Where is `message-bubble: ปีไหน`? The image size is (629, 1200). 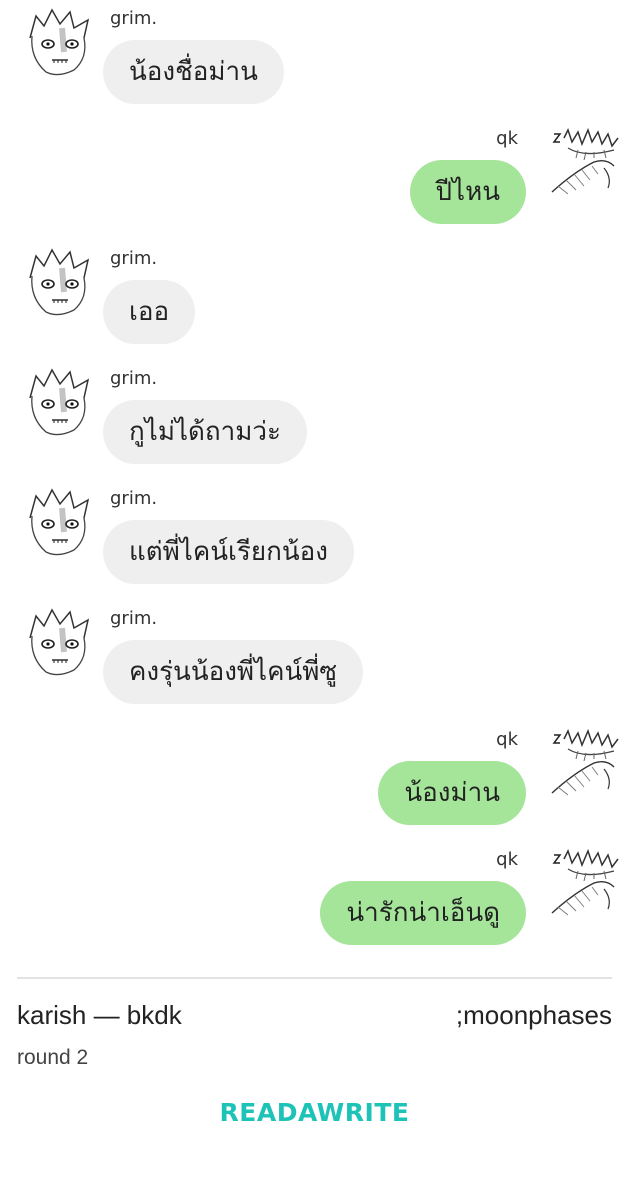 message-bubble: ปีไหน is located at coordinates (467, 192).